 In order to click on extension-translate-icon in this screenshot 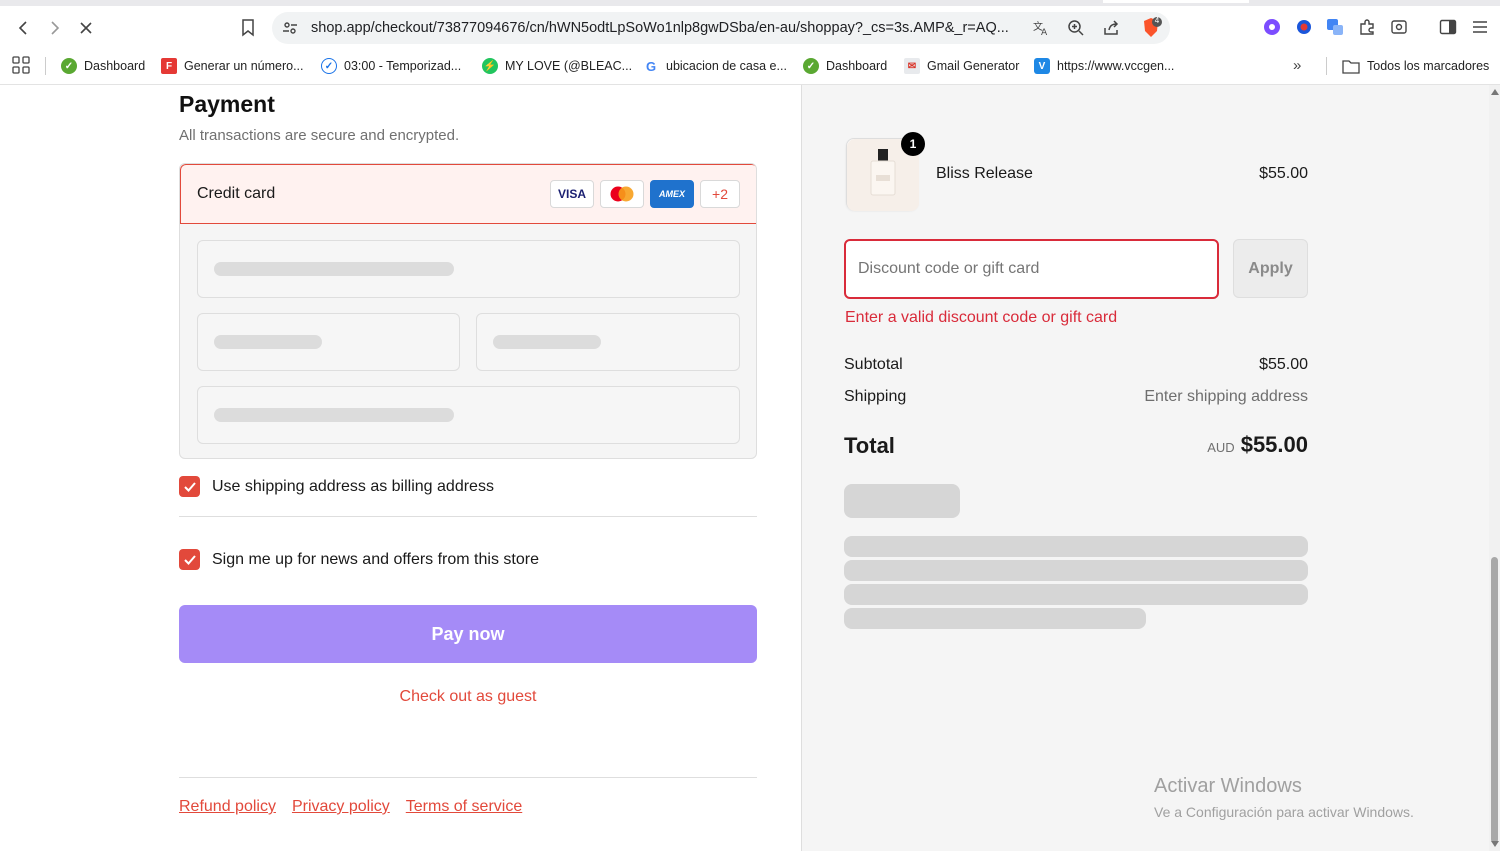, I will do `click(1335, 29)`.